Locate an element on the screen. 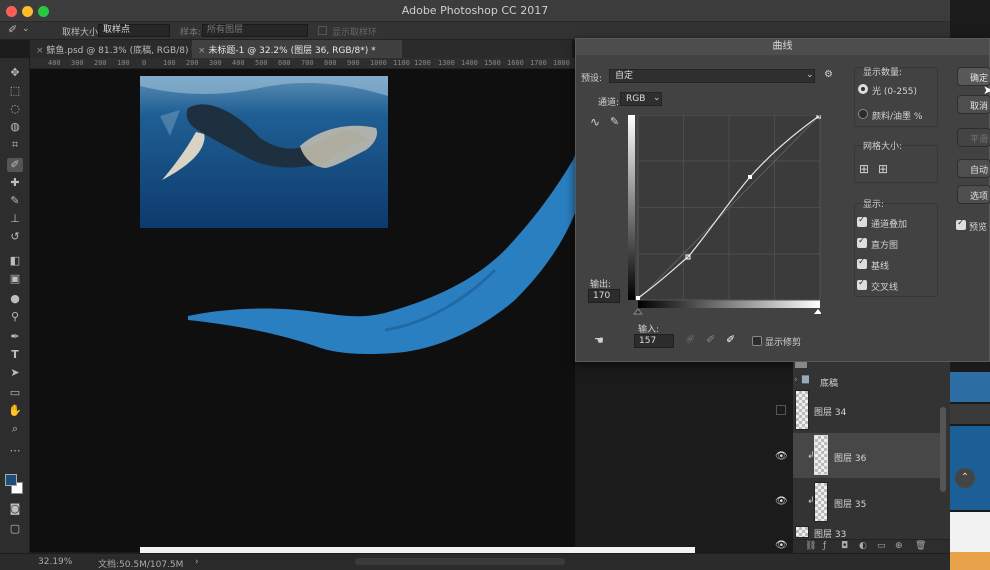 The width and height of the screenshot is (990, 570). light-label: 光 (0-255) is located at coordinates (895, 92).